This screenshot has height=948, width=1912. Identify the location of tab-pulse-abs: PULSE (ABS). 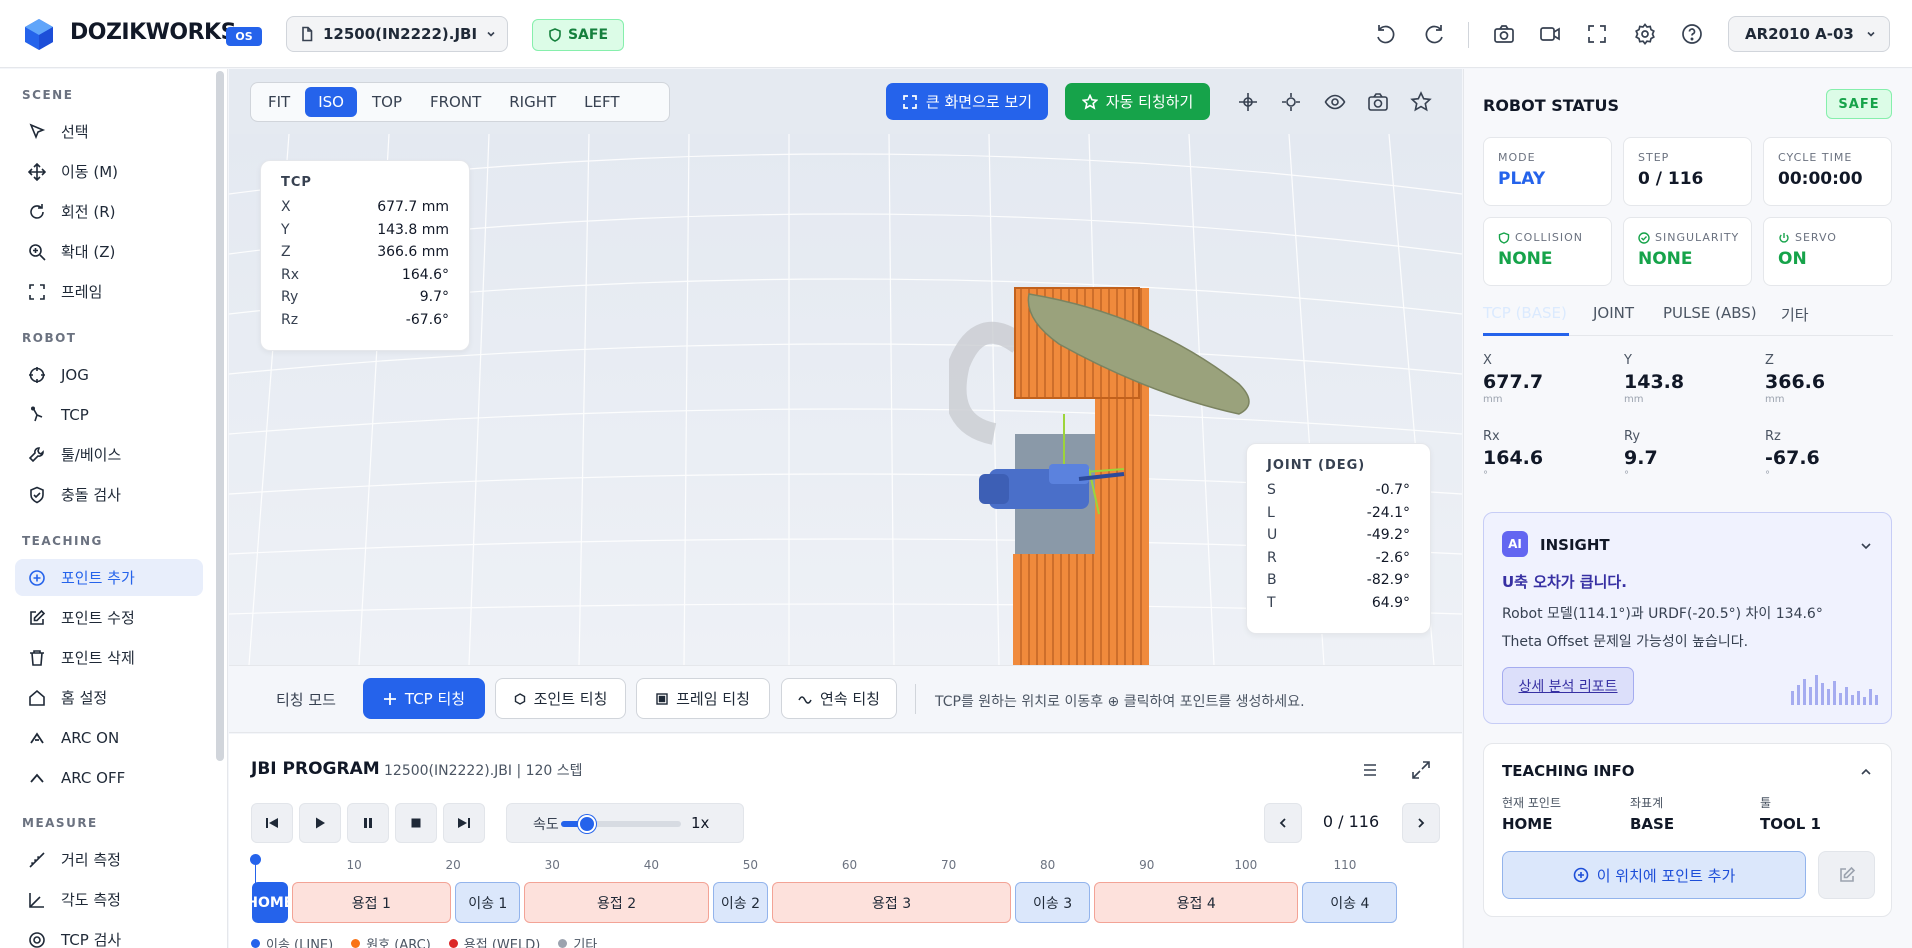
(1710, 313).